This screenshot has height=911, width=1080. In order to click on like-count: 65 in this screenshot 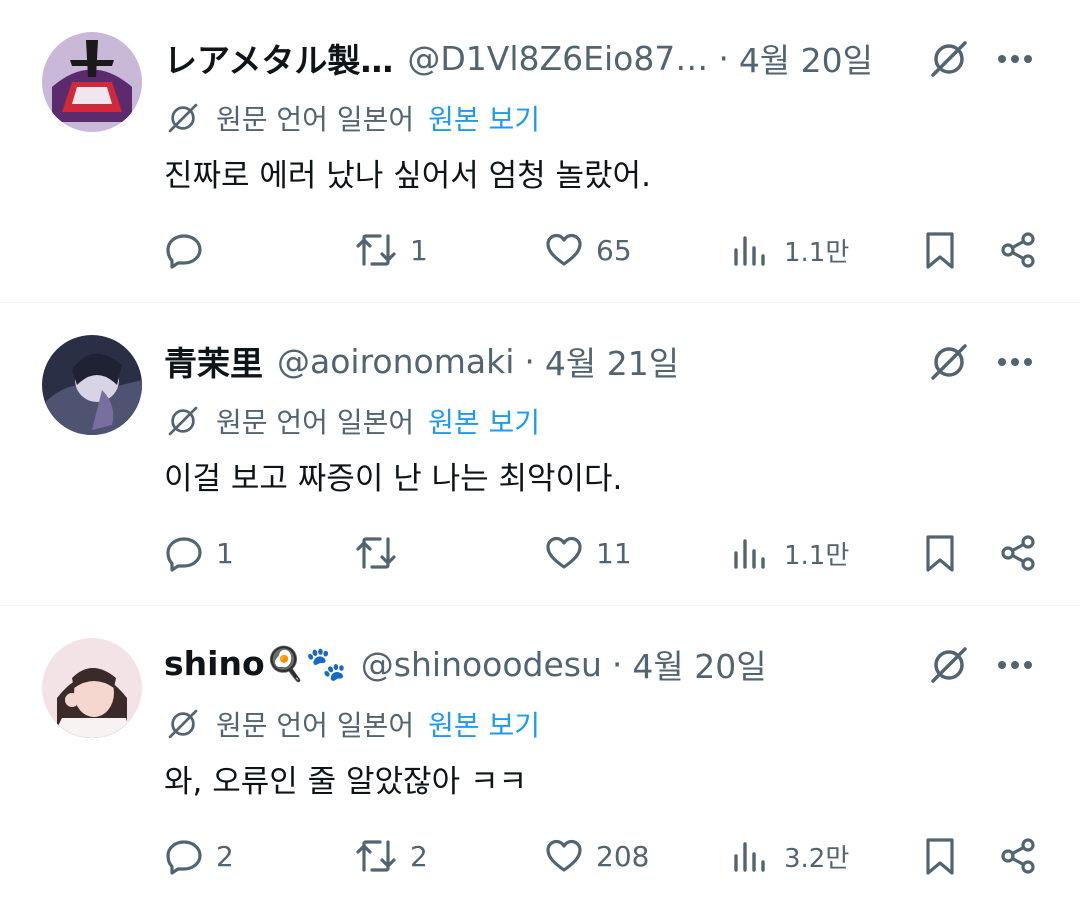, I will do `click(614, 250)`.